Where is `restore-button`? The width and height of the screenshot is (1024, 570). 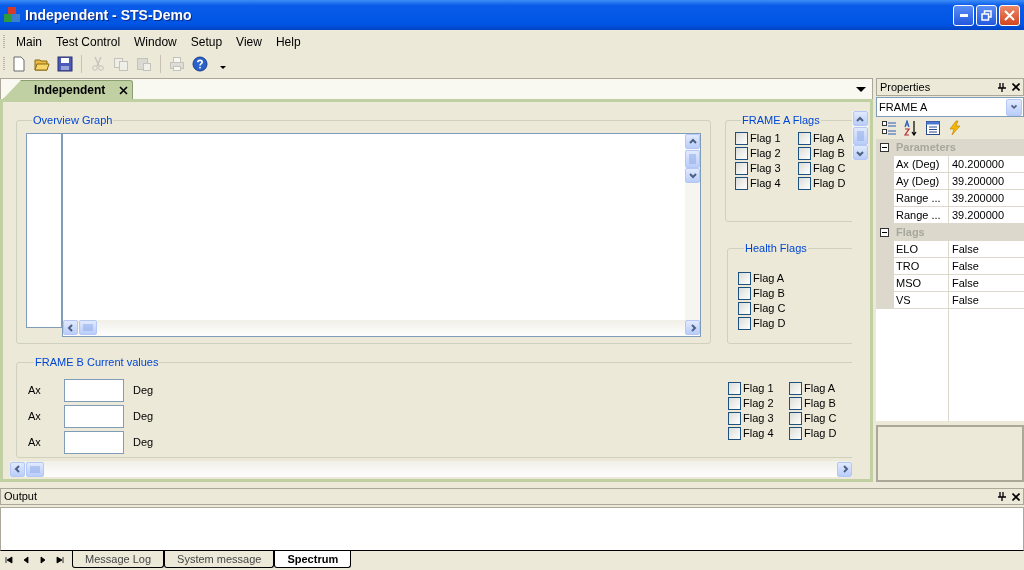
restore-button is located at coordinates (986, 15).